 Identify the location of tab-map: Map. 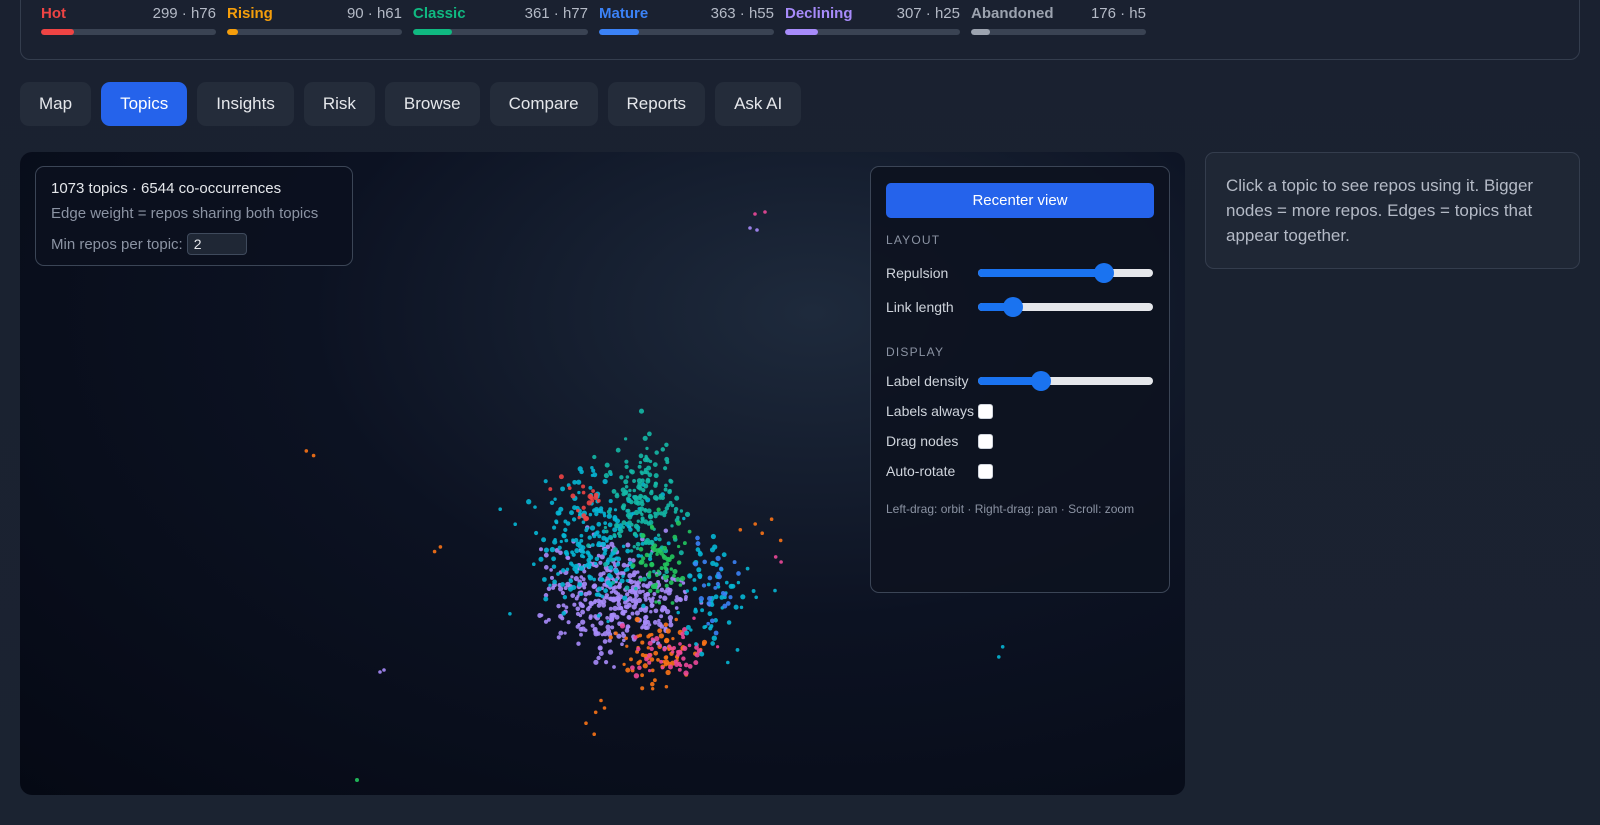
(56, 104).